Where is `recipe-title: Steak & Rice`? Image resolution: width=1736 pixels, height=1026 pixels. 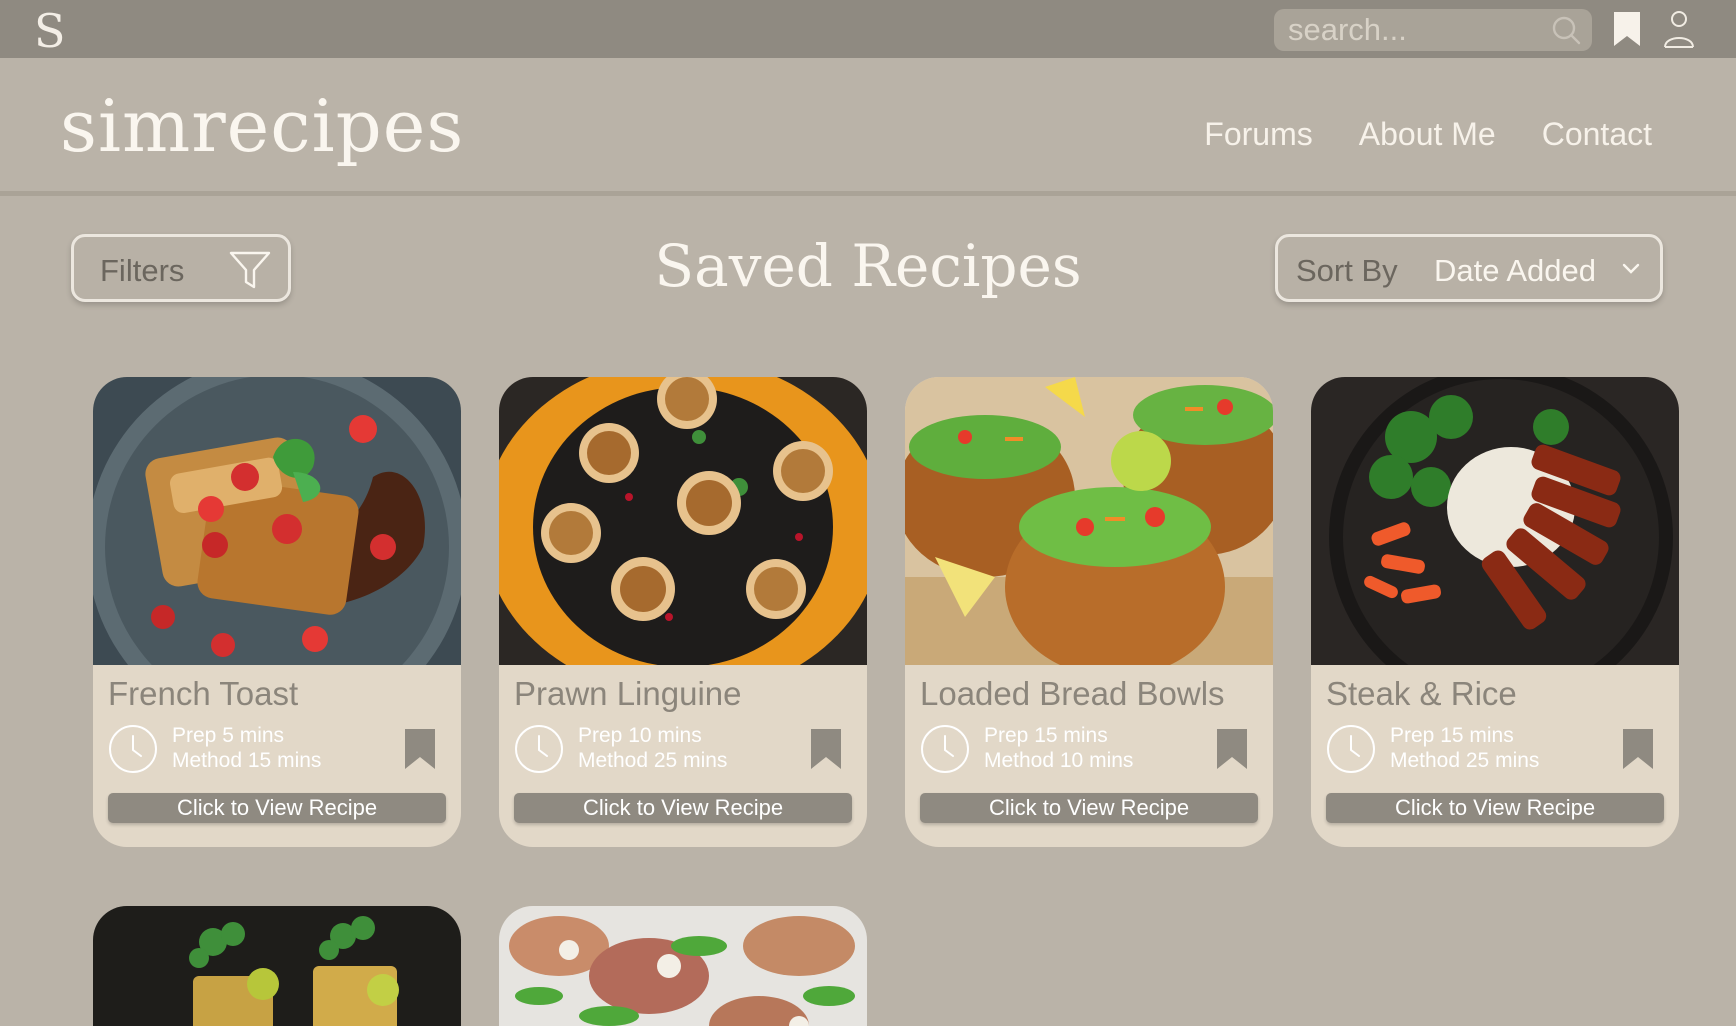
recipe-title: Steak & Rice is located at coordinates (1421, 694).